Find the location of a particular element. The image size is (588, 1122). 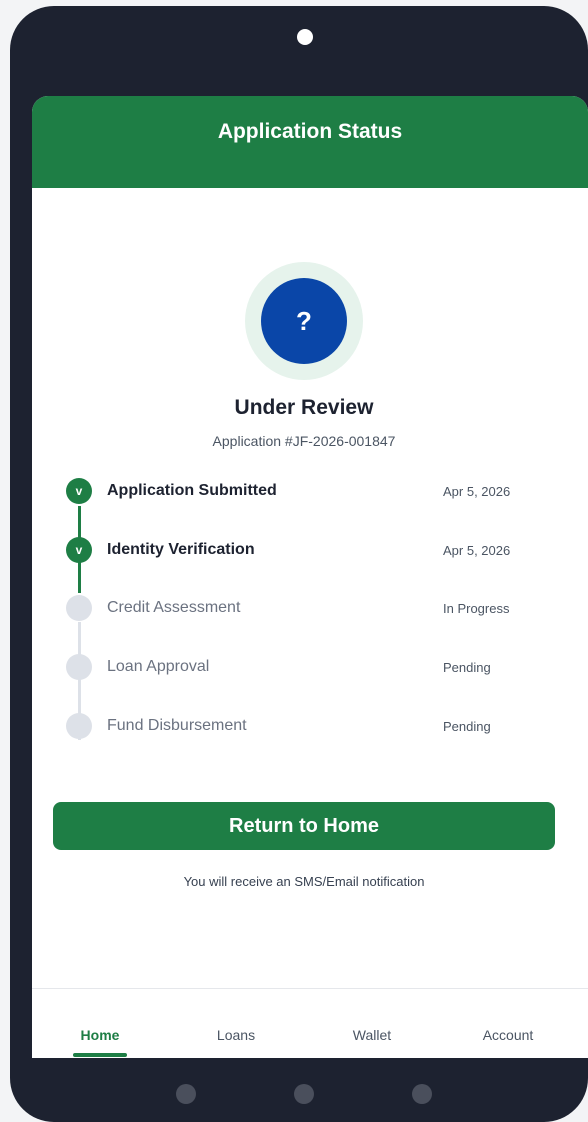

step-label: Identity Verification is located at coordinates (181, 549).